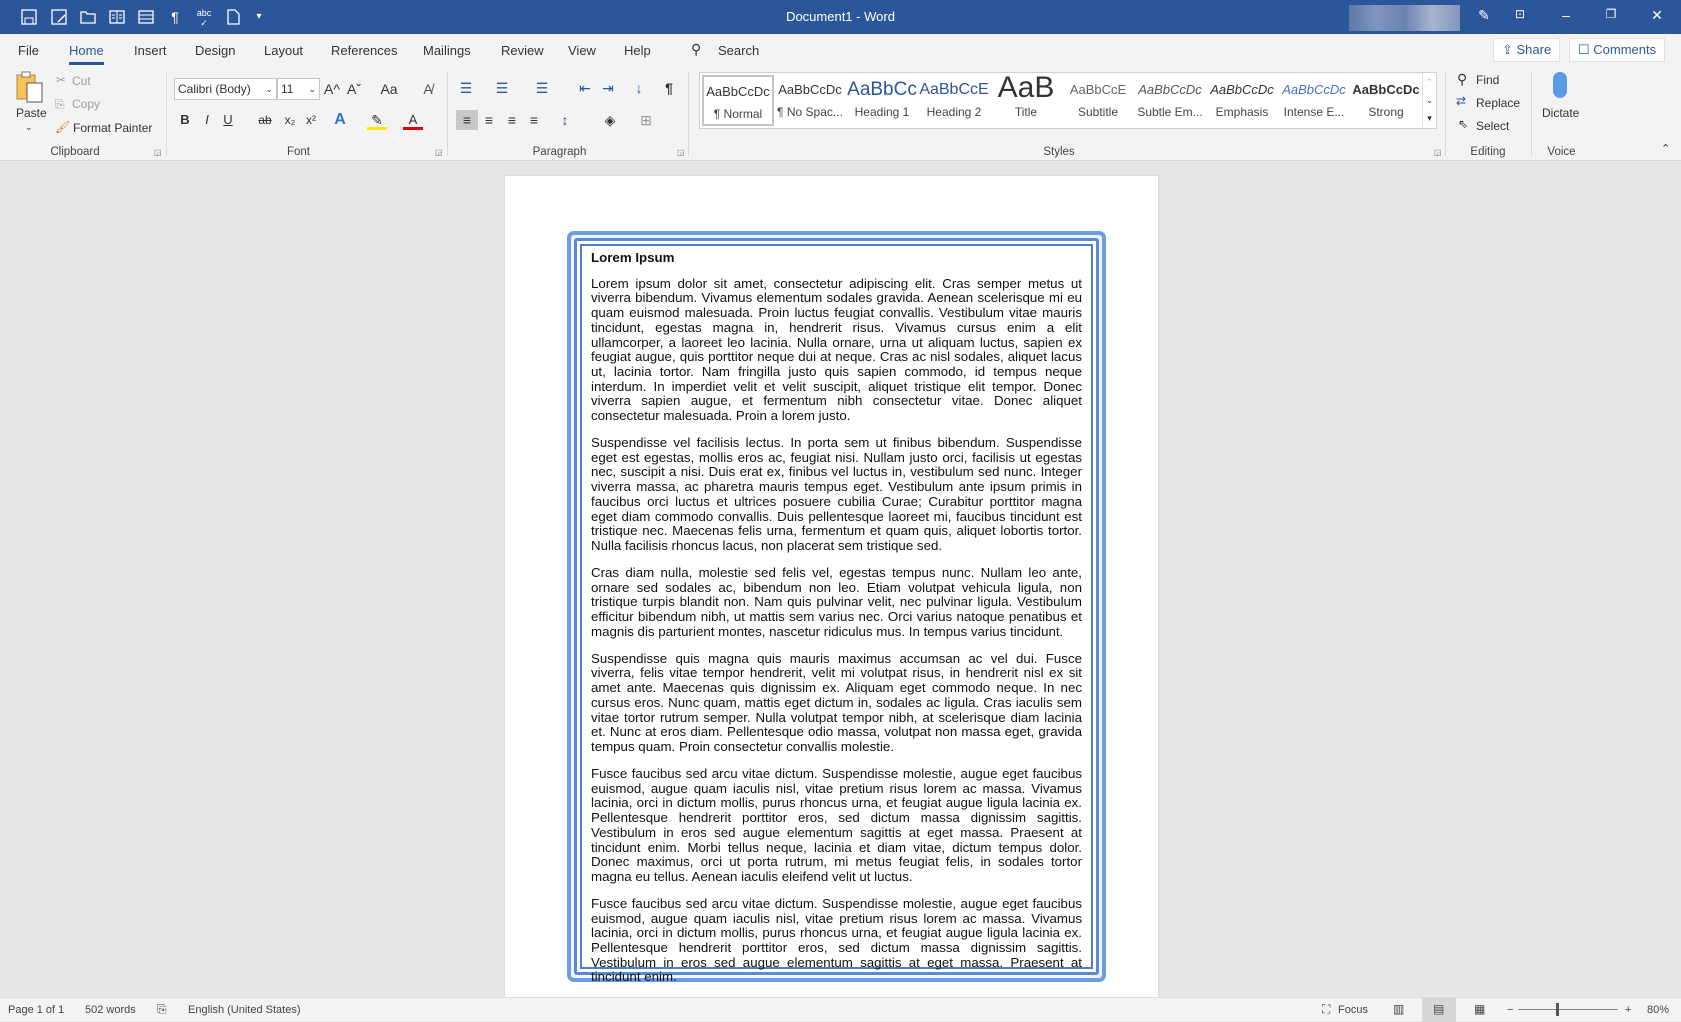 This screenshot has height=1022, width=1681. Describe the element at coordinates (1560, 85) in the screenshot. I see `microphone-icon` at that location.